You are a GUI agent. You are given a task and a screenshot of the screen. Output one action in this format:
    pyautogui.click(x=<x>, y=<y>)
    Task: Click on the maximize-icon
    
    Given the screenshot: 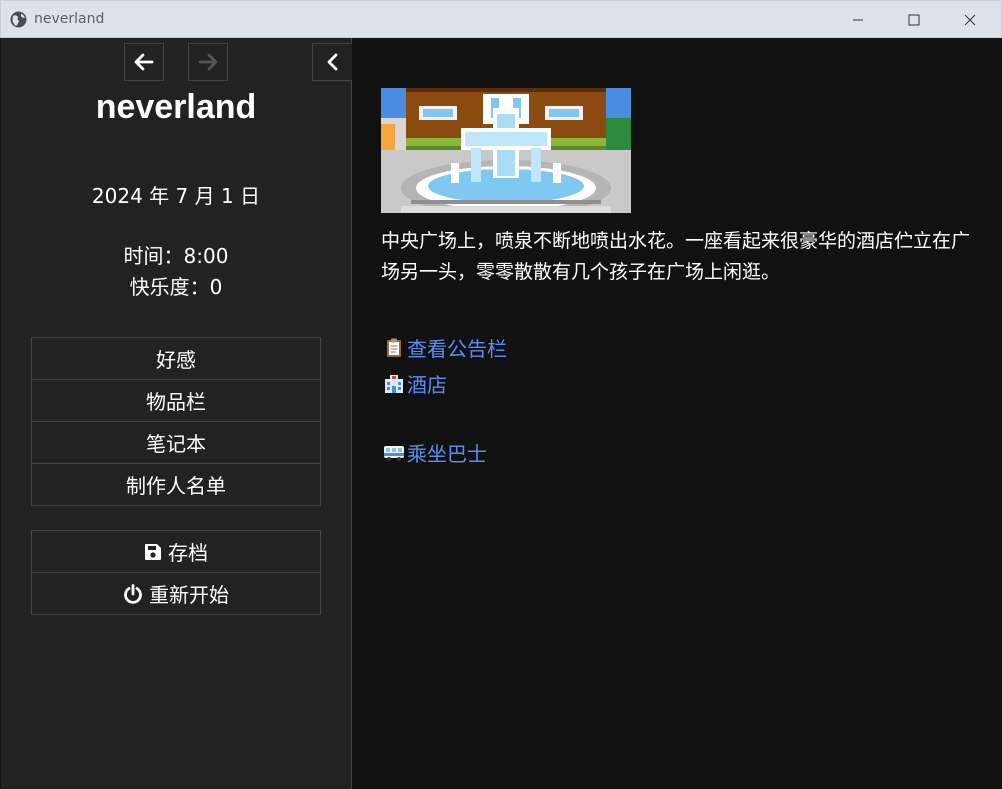 What is the action you would take?
    pyautogui.click(x=914, y=20)
    